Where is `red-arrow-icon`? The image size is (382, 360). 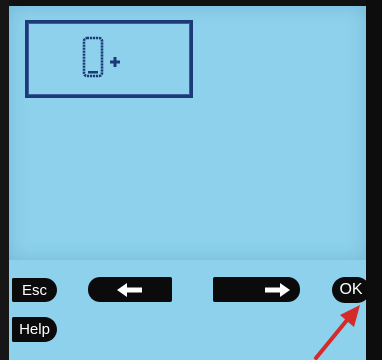 red-arrow-icon is located at coordinates (337, 332).